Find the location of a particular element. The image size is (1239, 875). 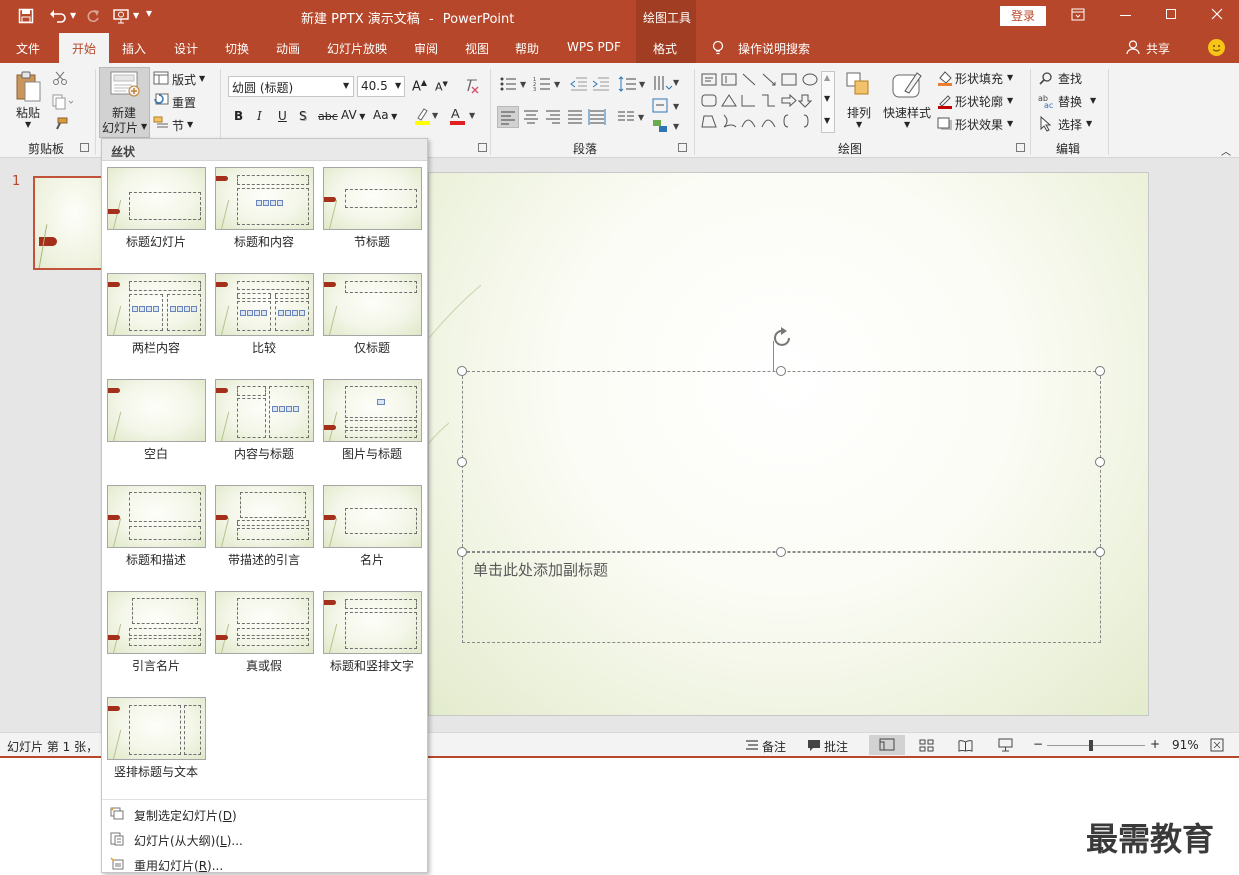

arrange-label: 排列 is located at coordinates (859, 112).